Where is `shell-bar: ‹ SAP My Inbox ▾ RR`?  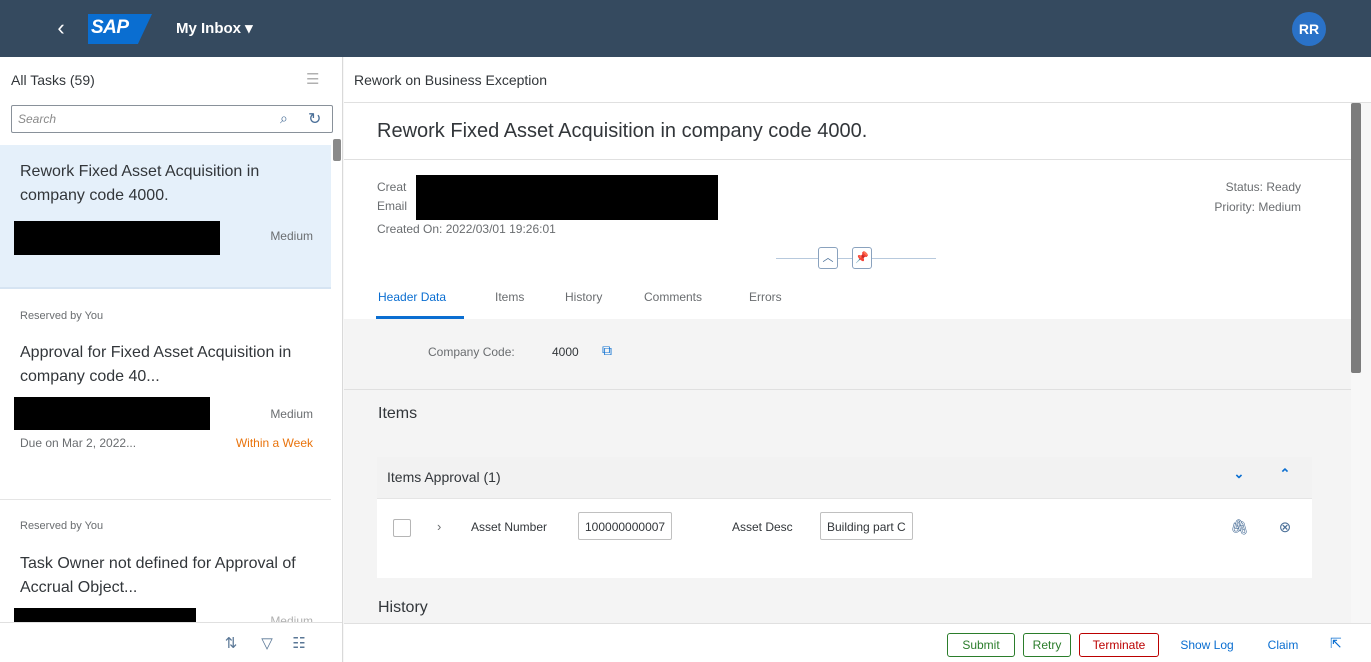
shell-bar: ‹ SAP My Inbox ▾ RR is located at coordinates (685, 28).